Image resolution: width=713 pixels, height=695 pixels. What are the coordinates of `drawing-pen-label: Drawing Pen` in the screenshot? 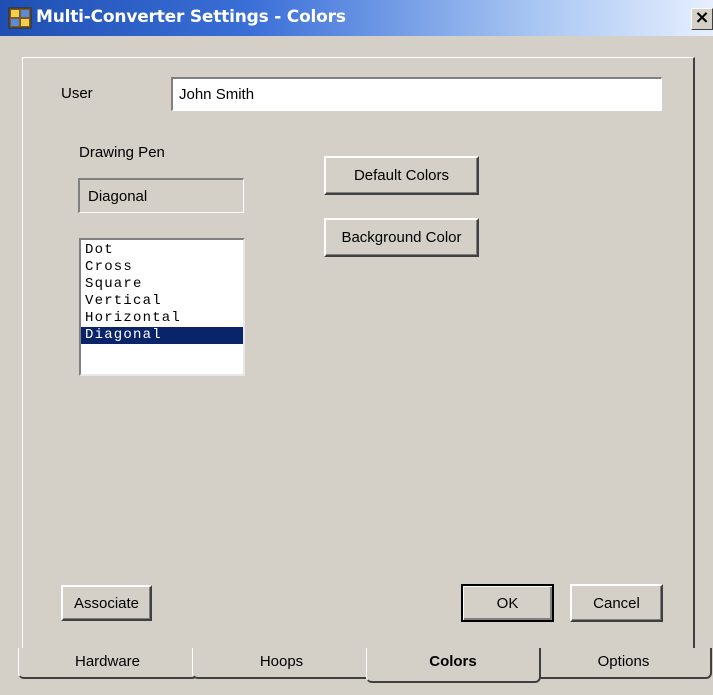 It's located at (122, 152).